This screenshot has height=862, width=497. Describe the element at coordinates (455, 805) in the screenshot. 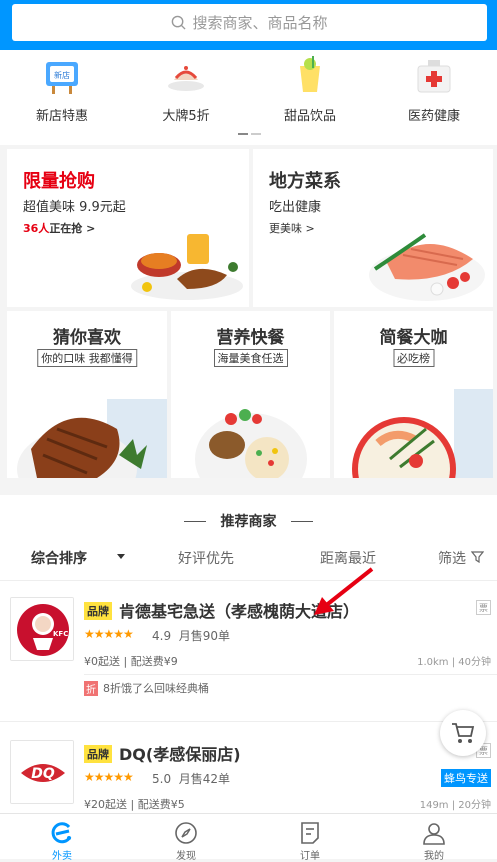

I see `distance-time: 149m | 20分钟` at that location.